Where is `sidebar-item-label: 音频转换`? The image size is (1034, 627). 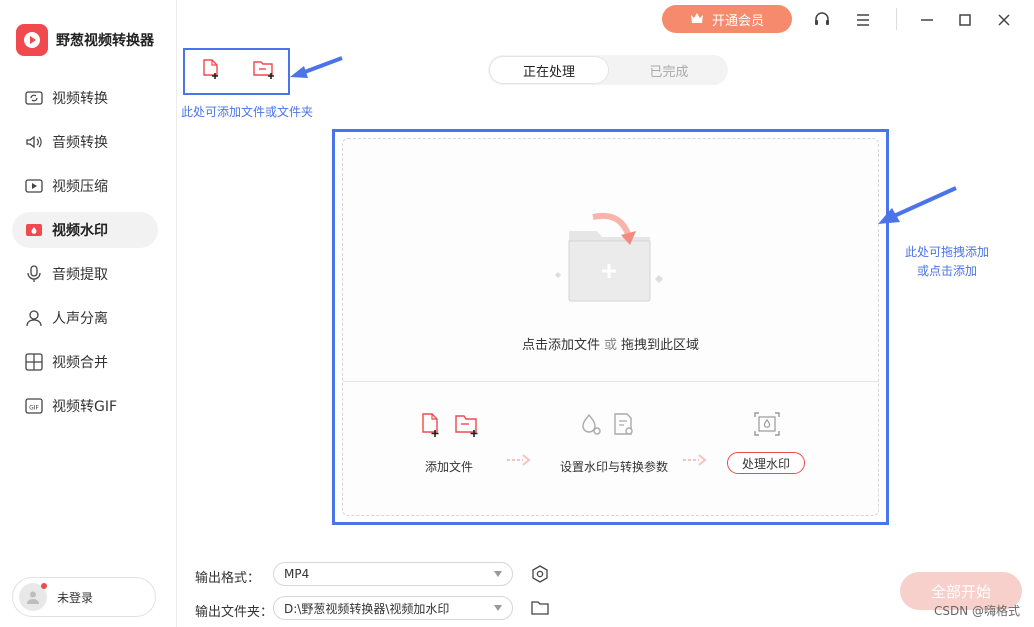
sidebar-item-label: 音频转换 is located at coordinates (80, 143).